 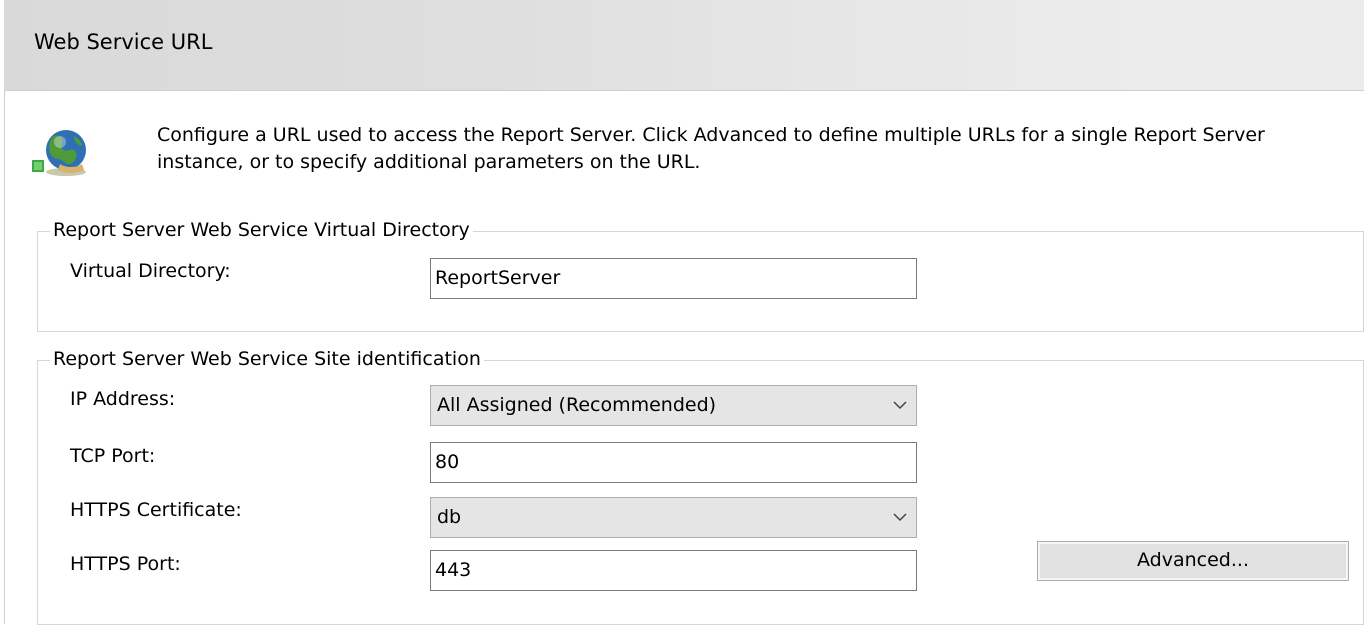 What do you see at coordinates (2, 357) in the screenshot?
I see `left-border` at bounding box center [2, 357].